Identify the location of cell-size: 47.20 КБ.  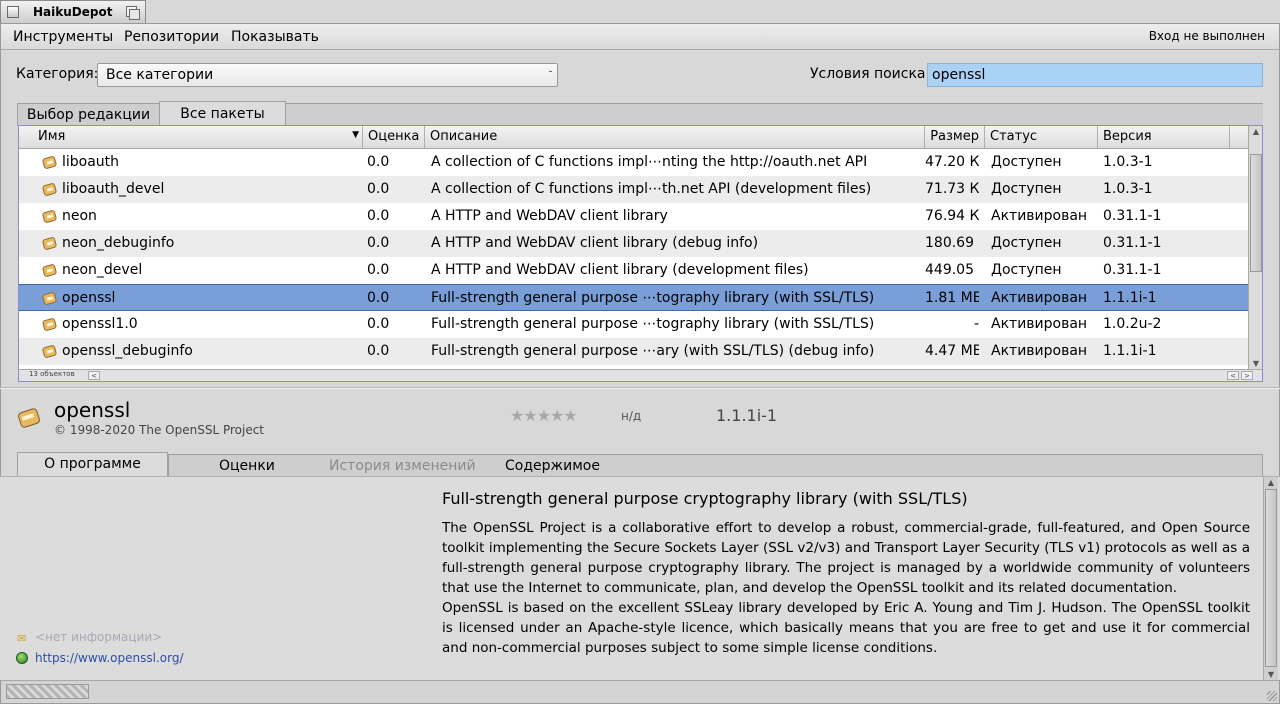
(952, 162).